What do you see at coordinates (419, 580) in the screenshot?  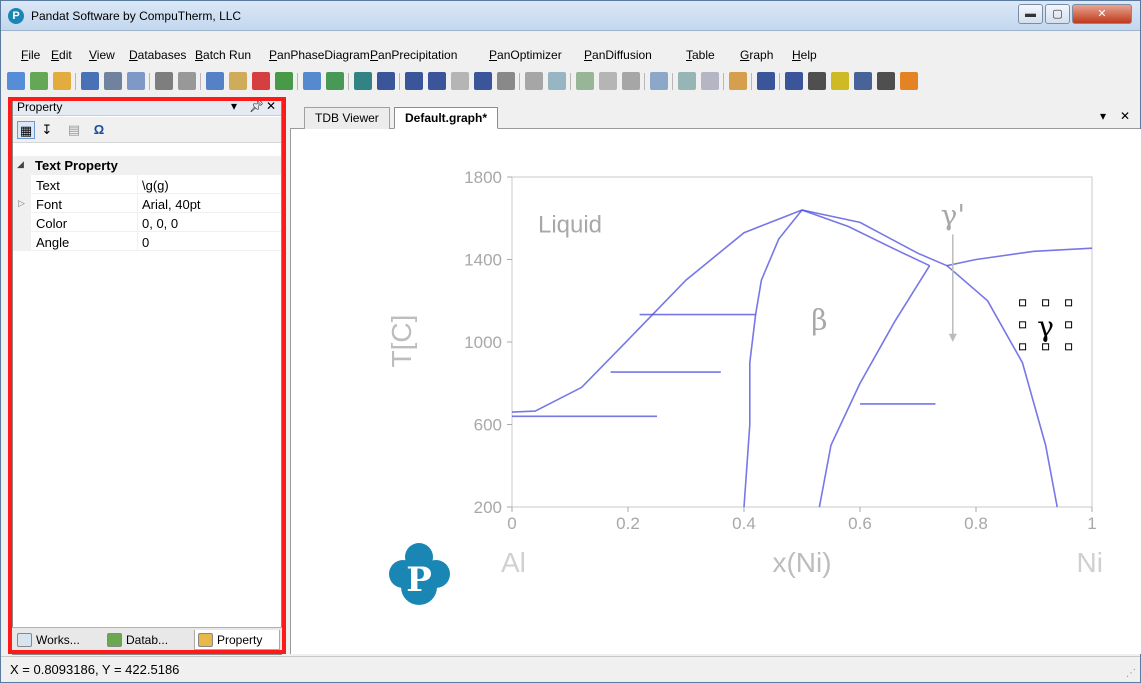 I see `logo-letter: P` at bounding box center [419, 580].